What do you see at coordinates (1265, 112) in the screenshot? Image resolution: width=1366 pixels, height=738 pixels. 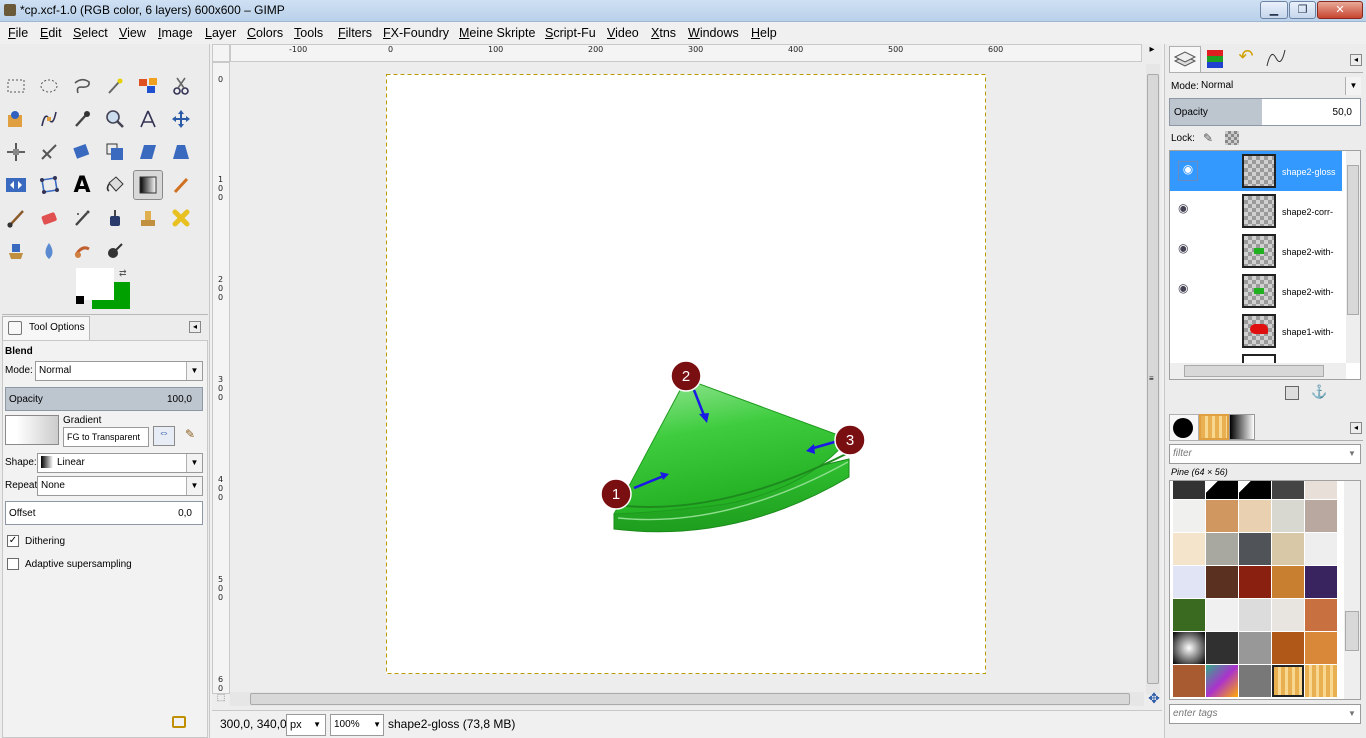 I see `layer-opacity-slider: Opacity 50,0` at bounding box center [1265, 112].